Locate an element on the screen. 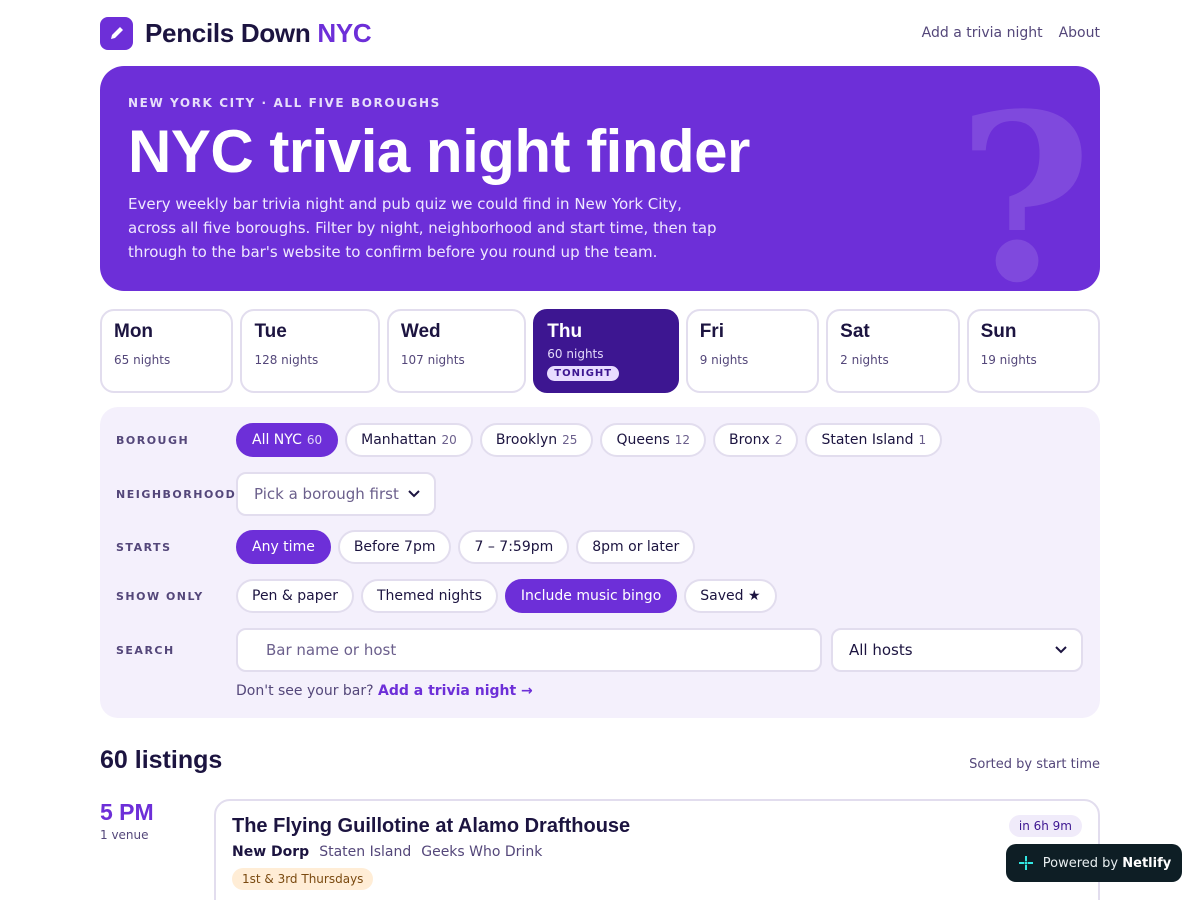 This screenshot has height=900, width=1200. pencil-icon is located at coordinates (116, 33).